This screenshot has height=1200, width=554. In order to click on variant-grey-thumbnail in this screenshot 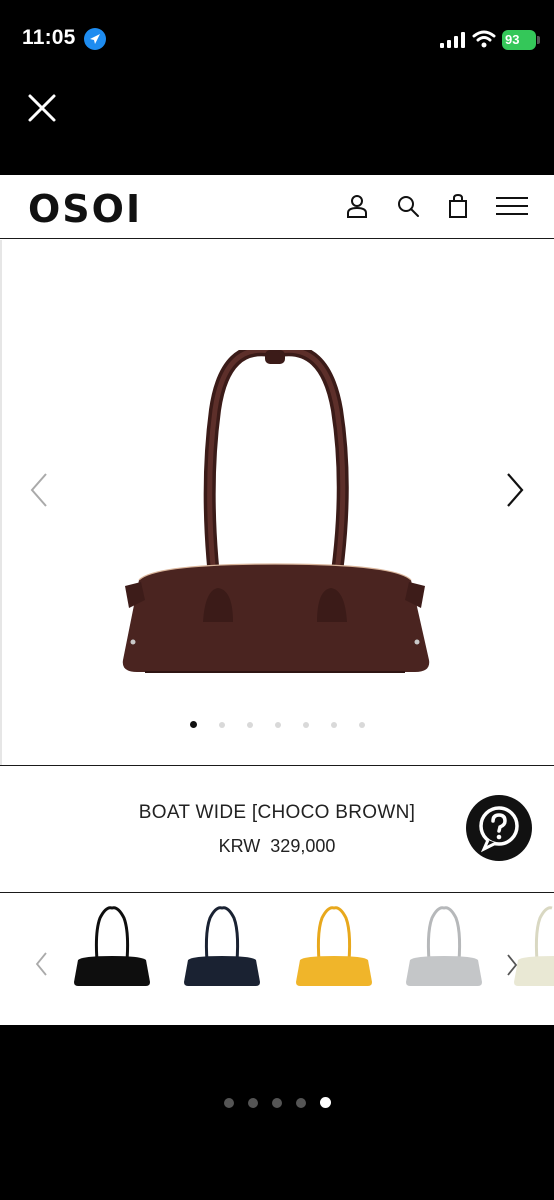, I will do `click(444, 946)`.